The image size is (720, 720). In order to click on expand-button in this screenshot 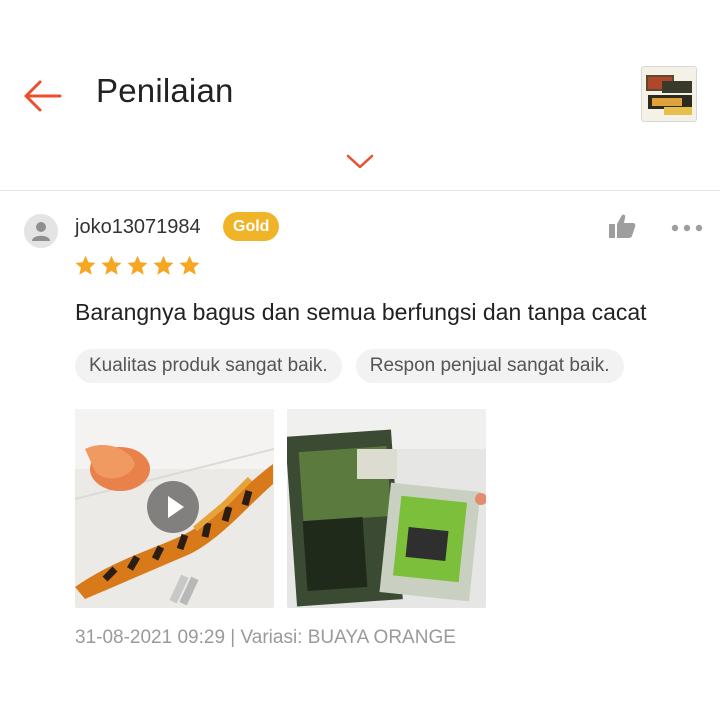, I will do `click(360, 162)`.